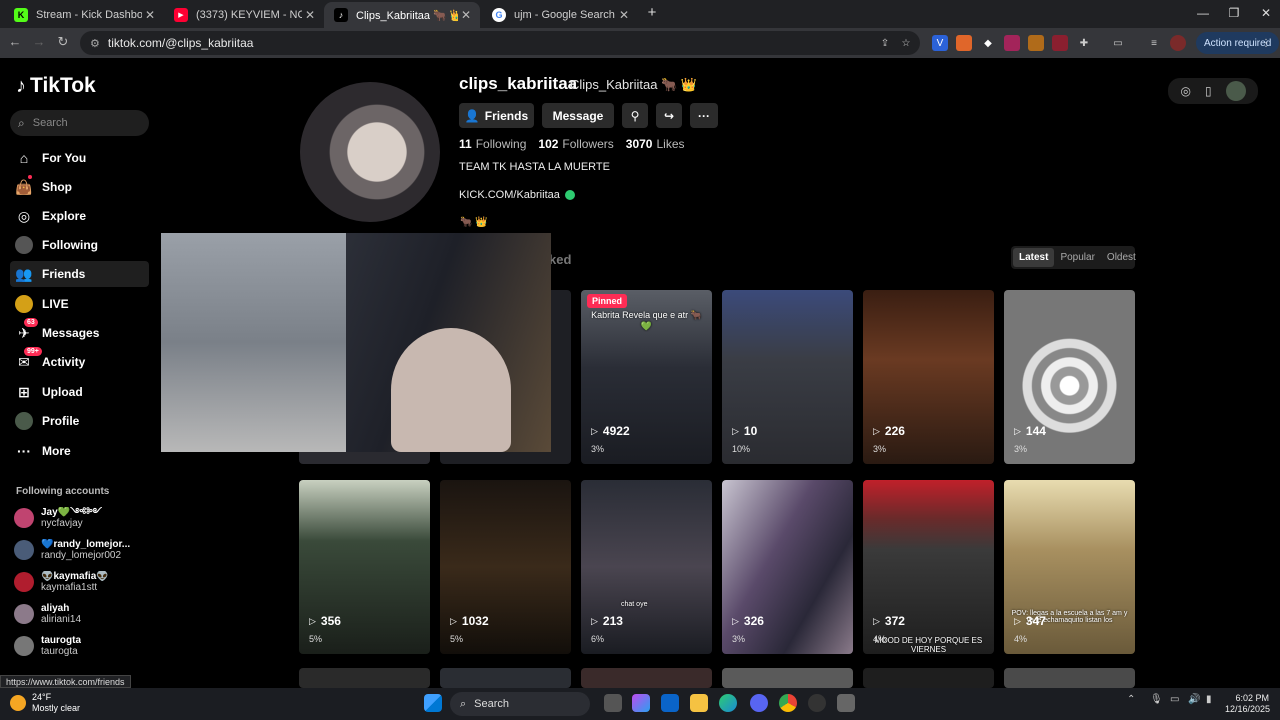  Describe the element at coordinates (79, 332) in the screenshot. I see `sidebar-item-messages: ✈ 63 Messages` at that location.